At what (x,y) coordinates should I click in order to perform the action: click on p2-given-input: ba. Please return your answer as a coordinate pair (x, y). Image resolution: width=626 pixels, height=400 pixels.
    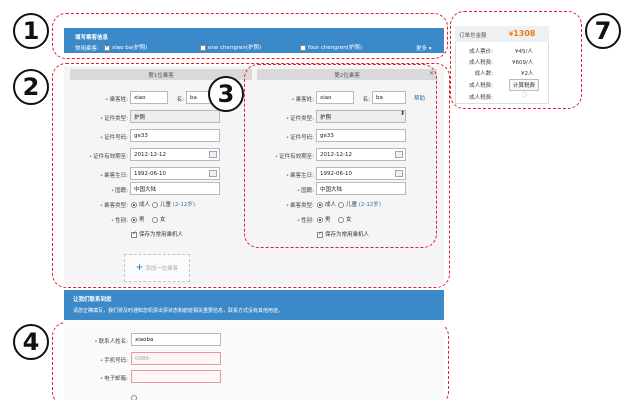
    Looking at the image, I should click on (389, 97).